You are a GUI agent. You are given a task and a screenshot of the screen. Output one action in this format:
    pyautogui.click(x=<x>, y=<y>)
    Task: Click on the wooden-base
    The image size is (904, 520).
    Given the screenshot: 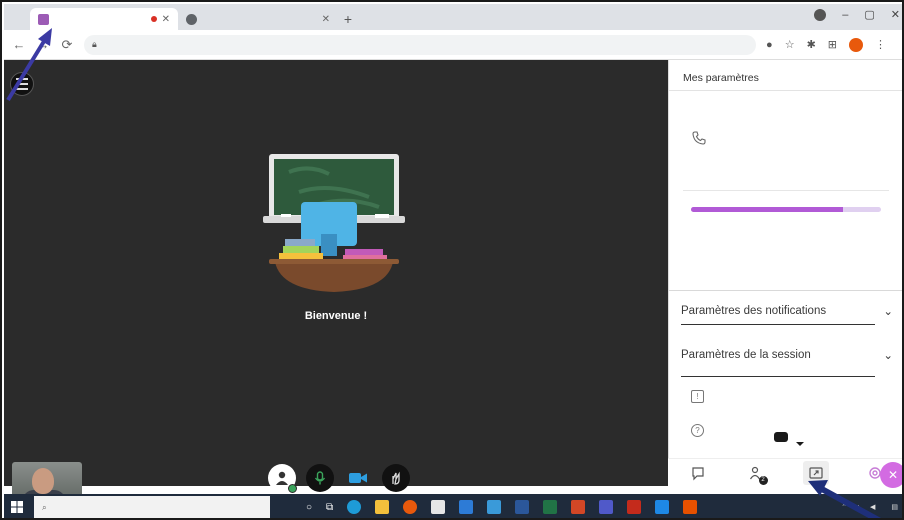 What is the action you would take?
    pyautogui.click(x=334, y=277)
    